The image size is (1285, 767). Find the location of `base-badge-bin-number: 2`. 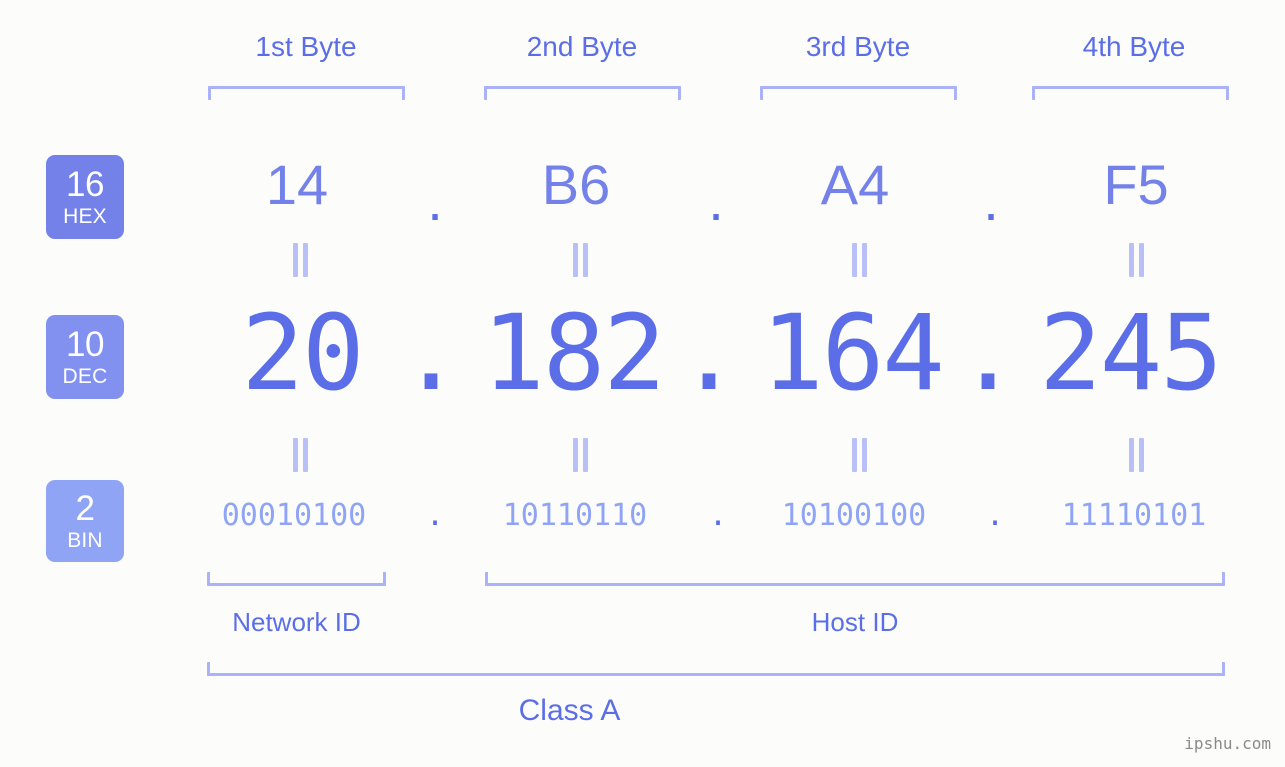

base-badge-bin-number: 2 is located at coordinates (85, 508).